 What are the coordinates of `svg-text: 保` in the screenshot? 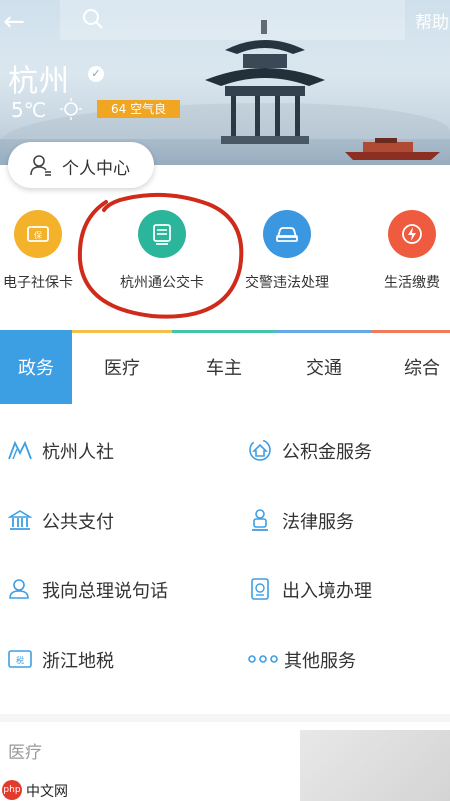 It's located at (38, 235).